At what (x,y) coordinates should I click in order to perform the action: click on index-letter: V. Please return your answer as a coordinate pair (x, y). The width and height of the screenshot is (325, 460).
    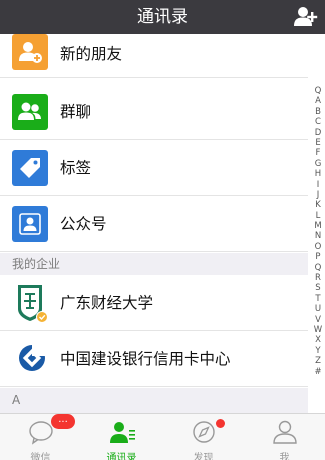
    Looking at the image, I should click on (318, 320).